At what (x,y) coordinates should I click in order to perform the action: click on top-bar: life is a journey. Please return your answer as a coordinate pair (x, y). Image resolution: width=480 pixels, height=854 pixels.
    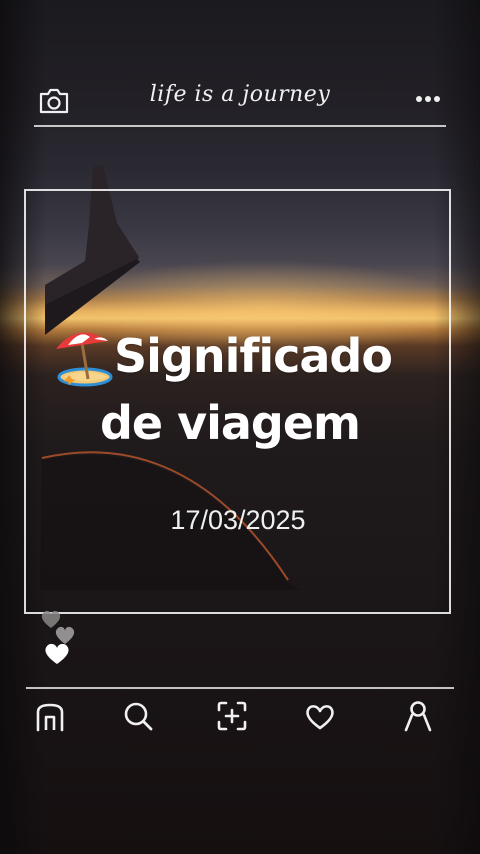
    Looking at the image, I should click on (240, 98).